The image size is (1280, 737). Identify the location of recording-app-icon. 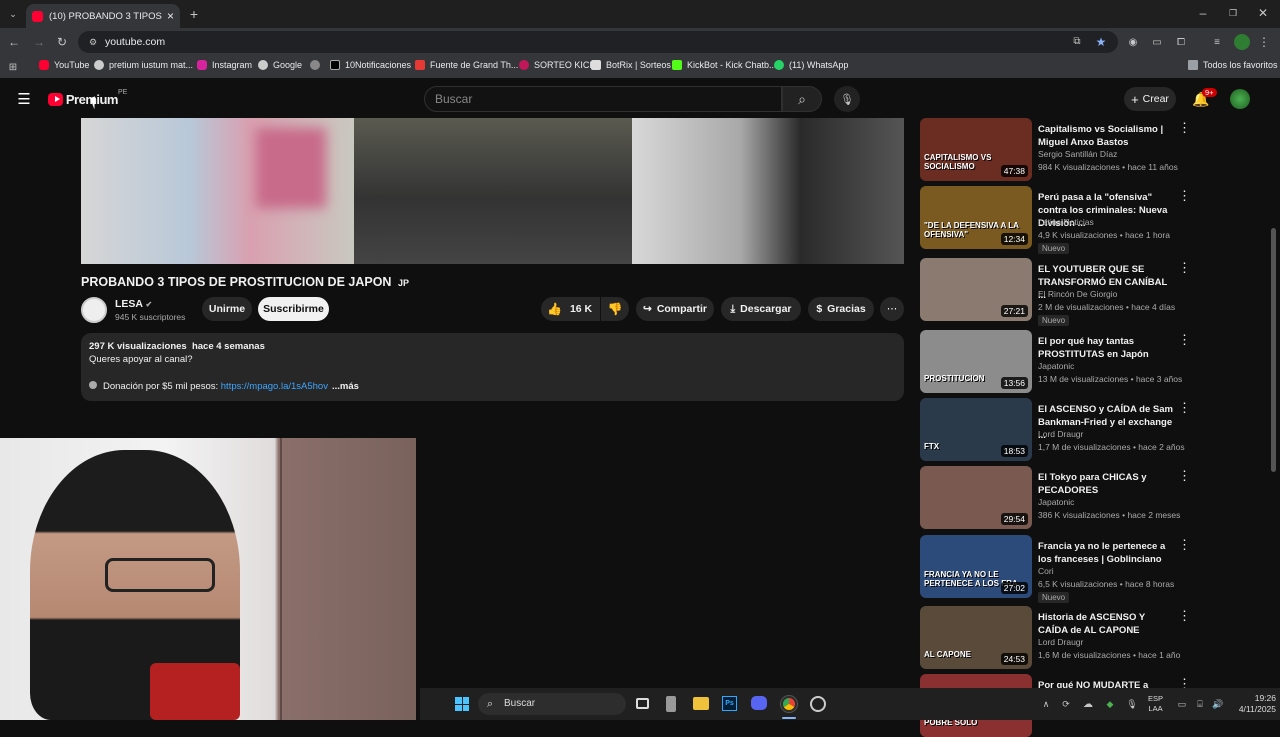
(818, 704).